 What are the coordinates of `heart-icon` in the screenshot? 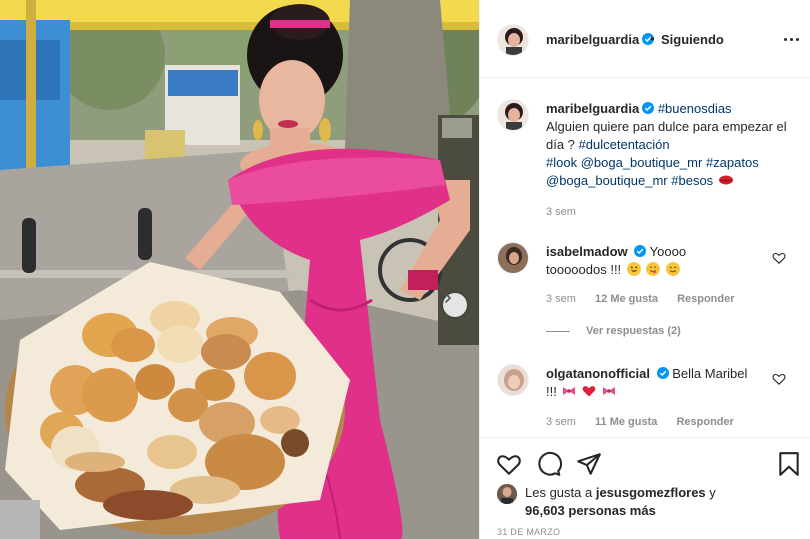 It's located at (509, 464).